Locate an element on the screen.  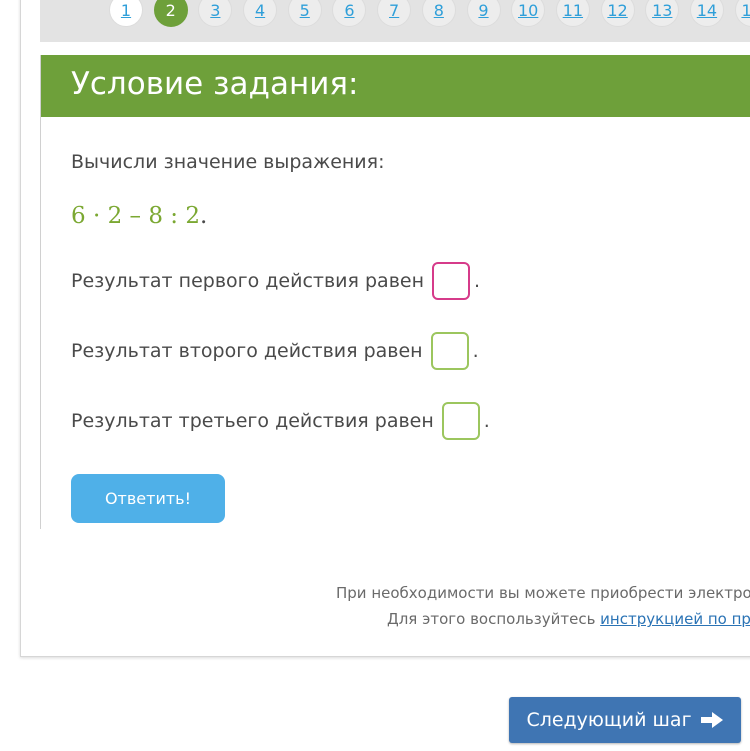
page-button-6: 6 is located at coordinates (349, 13).